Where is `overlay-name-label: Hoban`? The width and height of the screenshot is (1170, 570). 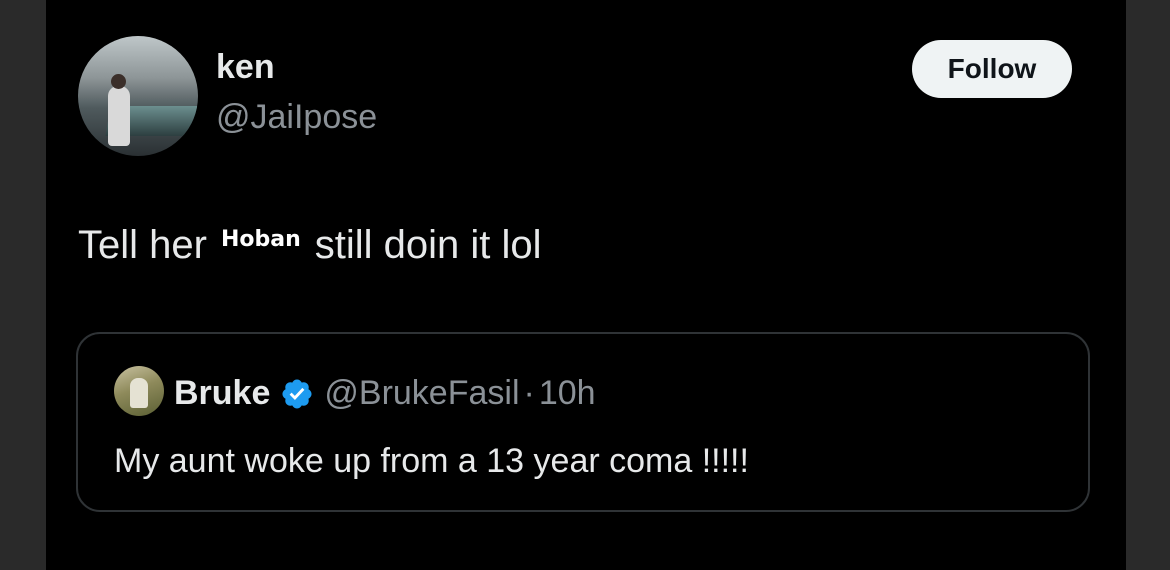
overlay-name-label: Hoban is located at coordinates (260, 239).